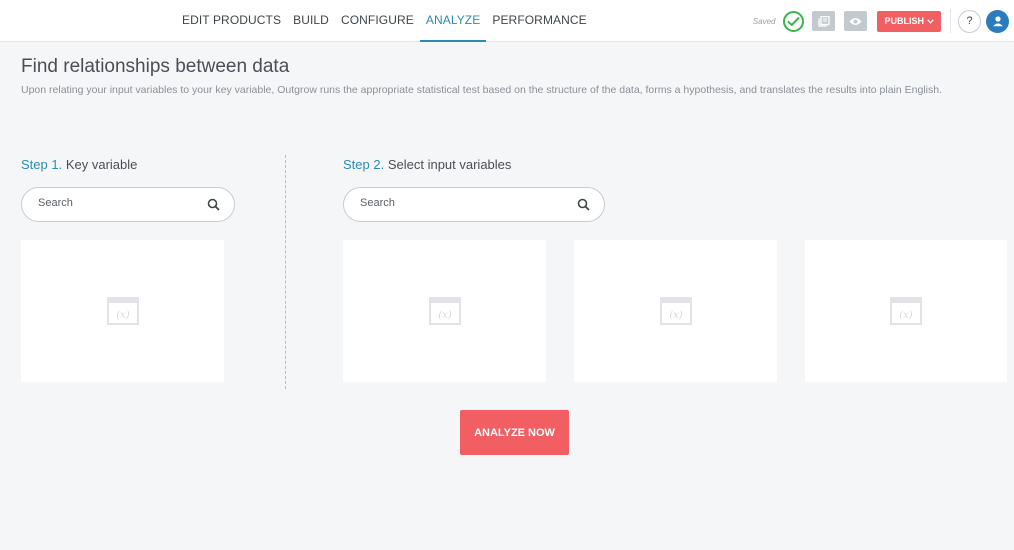 This screenshot has width=1014, height=550. What do you see at coordinates (285, 272) in the screenshot?
I see `step-divider` at bounding box center [285, 272].